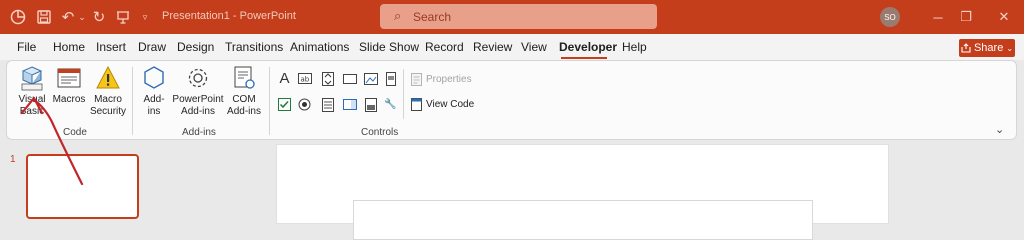  Describe the element at coordinates (254, 47) in the screenshot. I see `tab-transitions: Transitions` at that location.